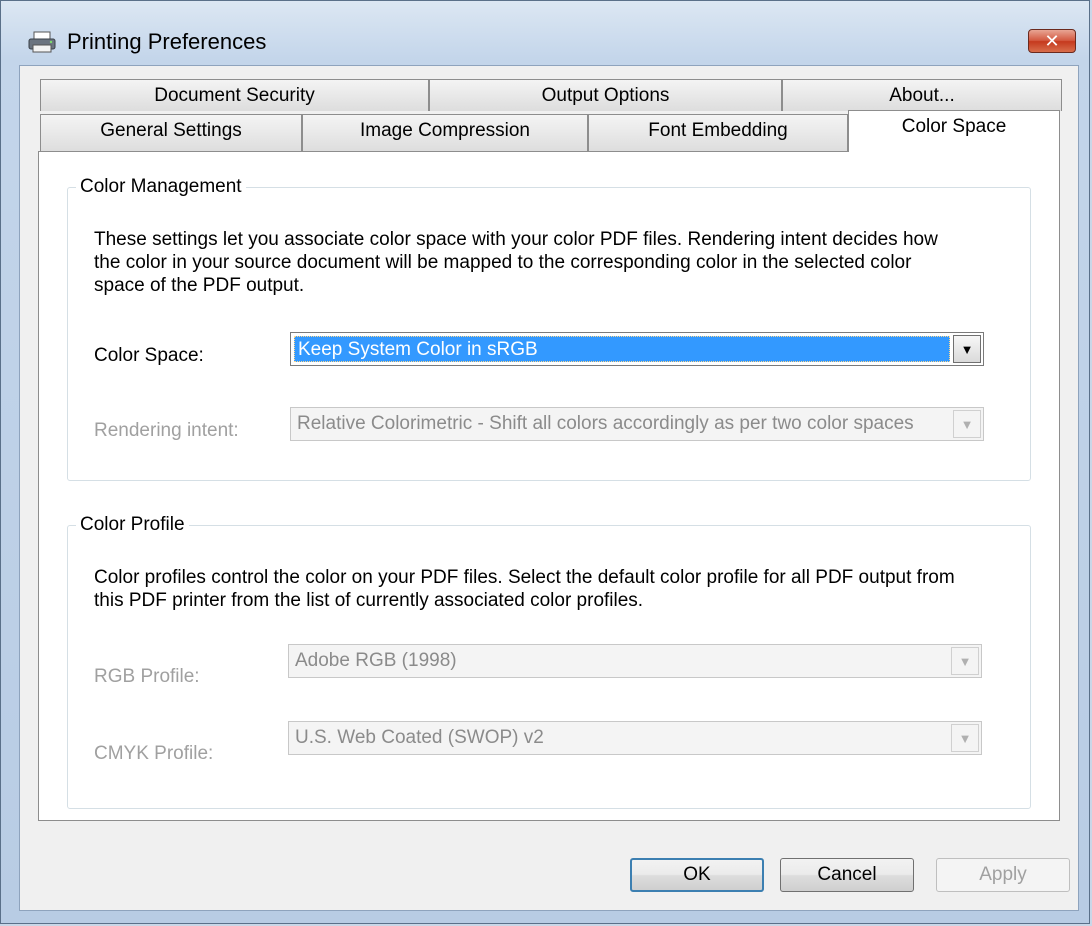 The image size is (1092, 926). What do you see at coordinates (445, 133) in the screenshot?
I see `tab-image-compression: Image Compression` at bounding box center [445, 133].